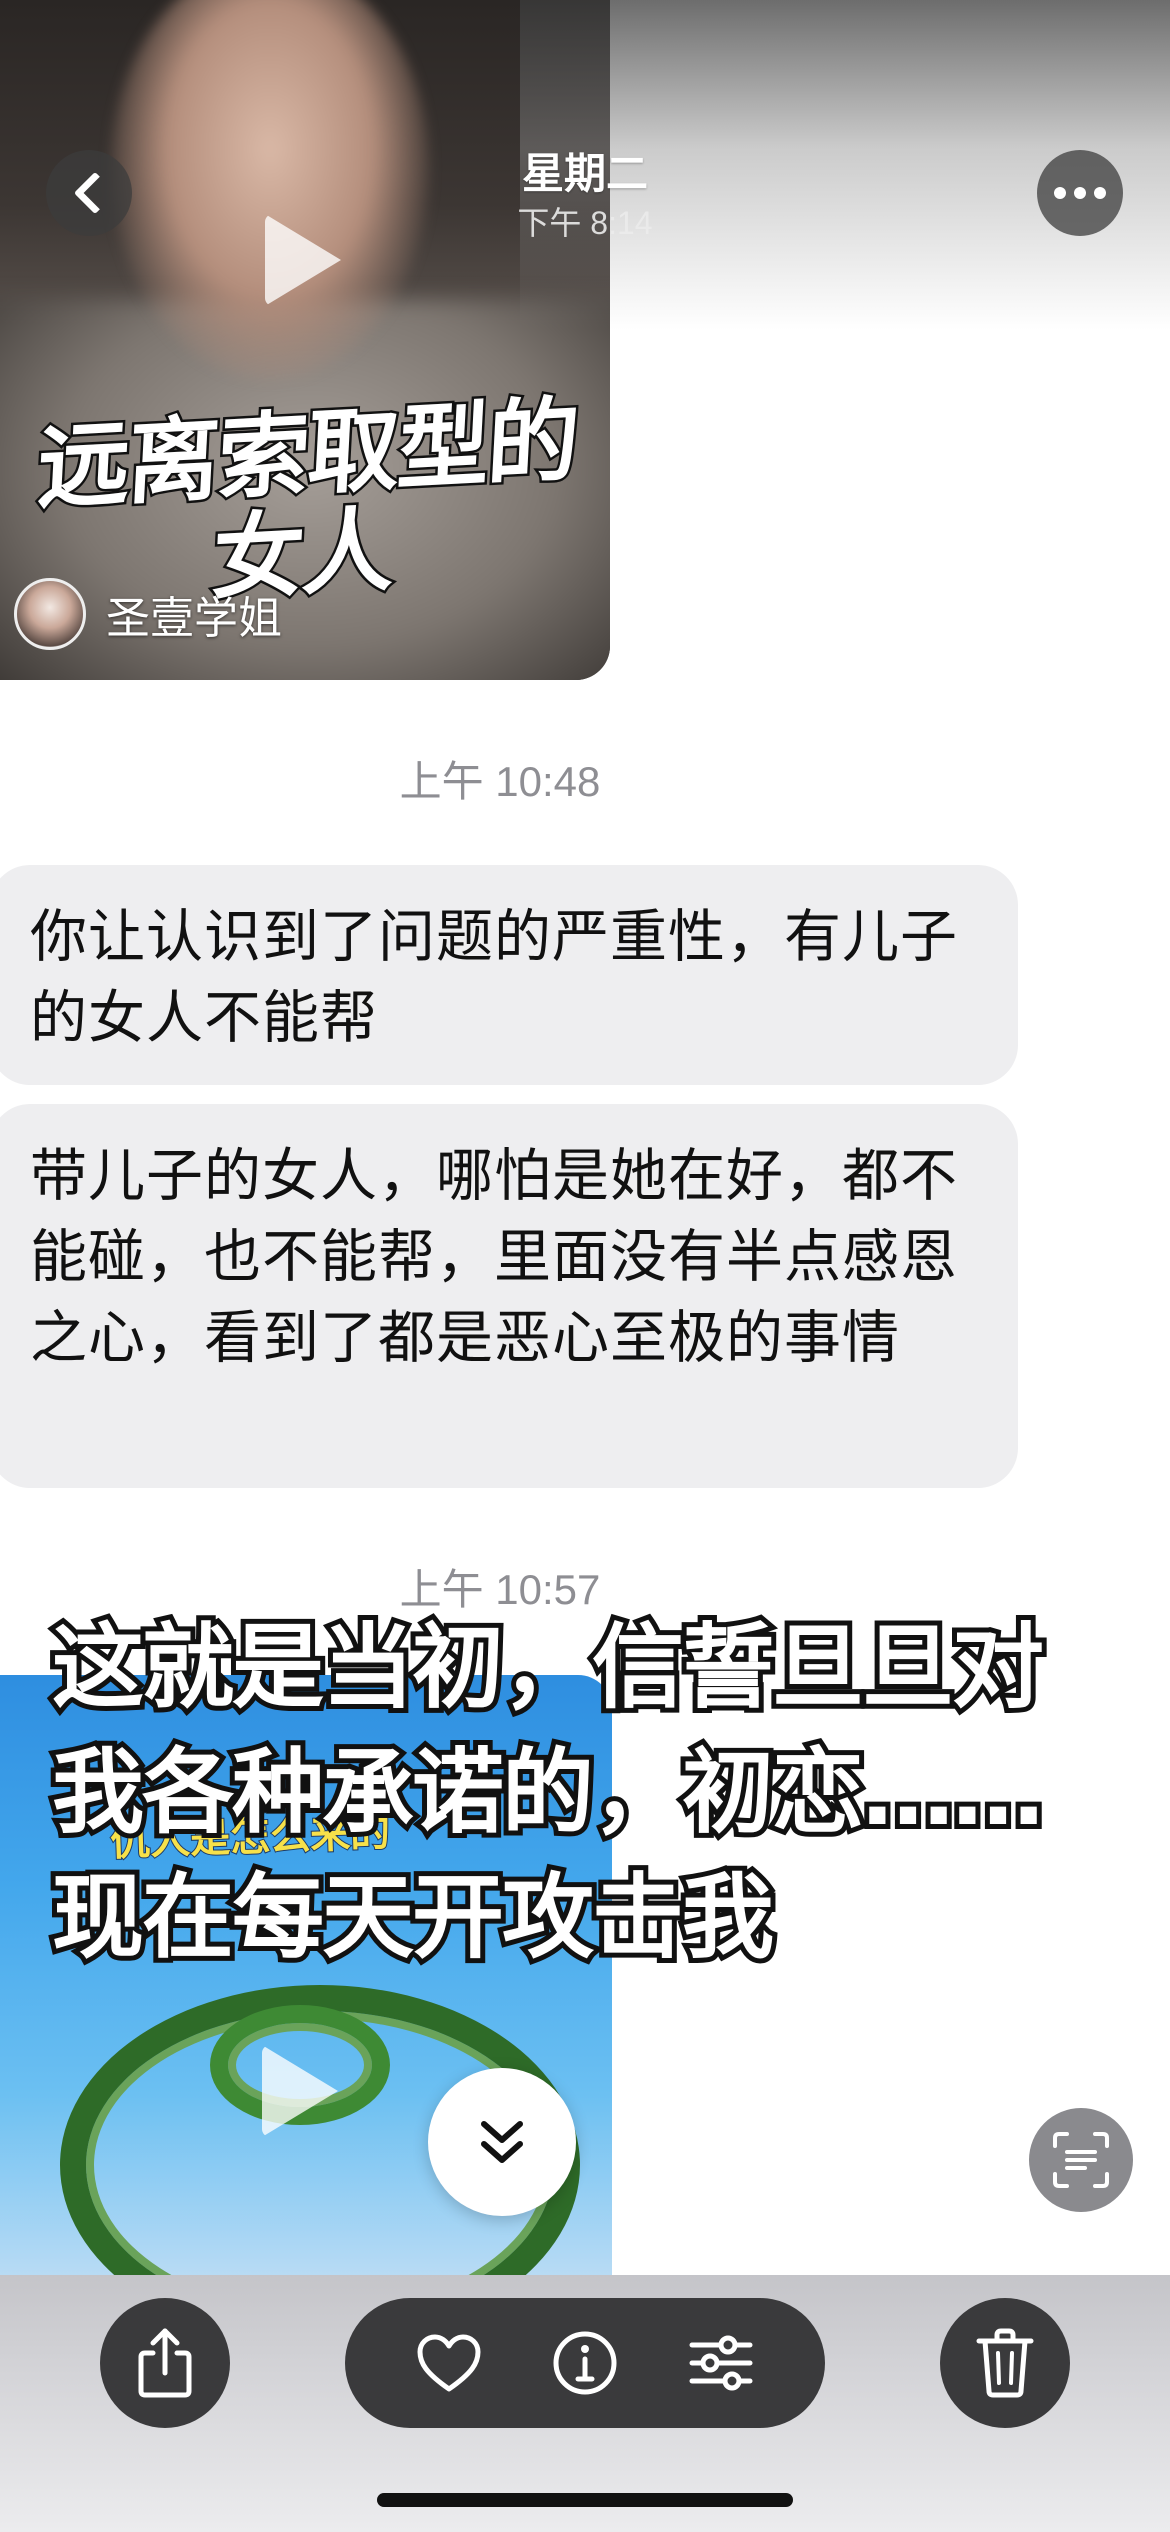  I want to click on share-button, so click(165, 2363).